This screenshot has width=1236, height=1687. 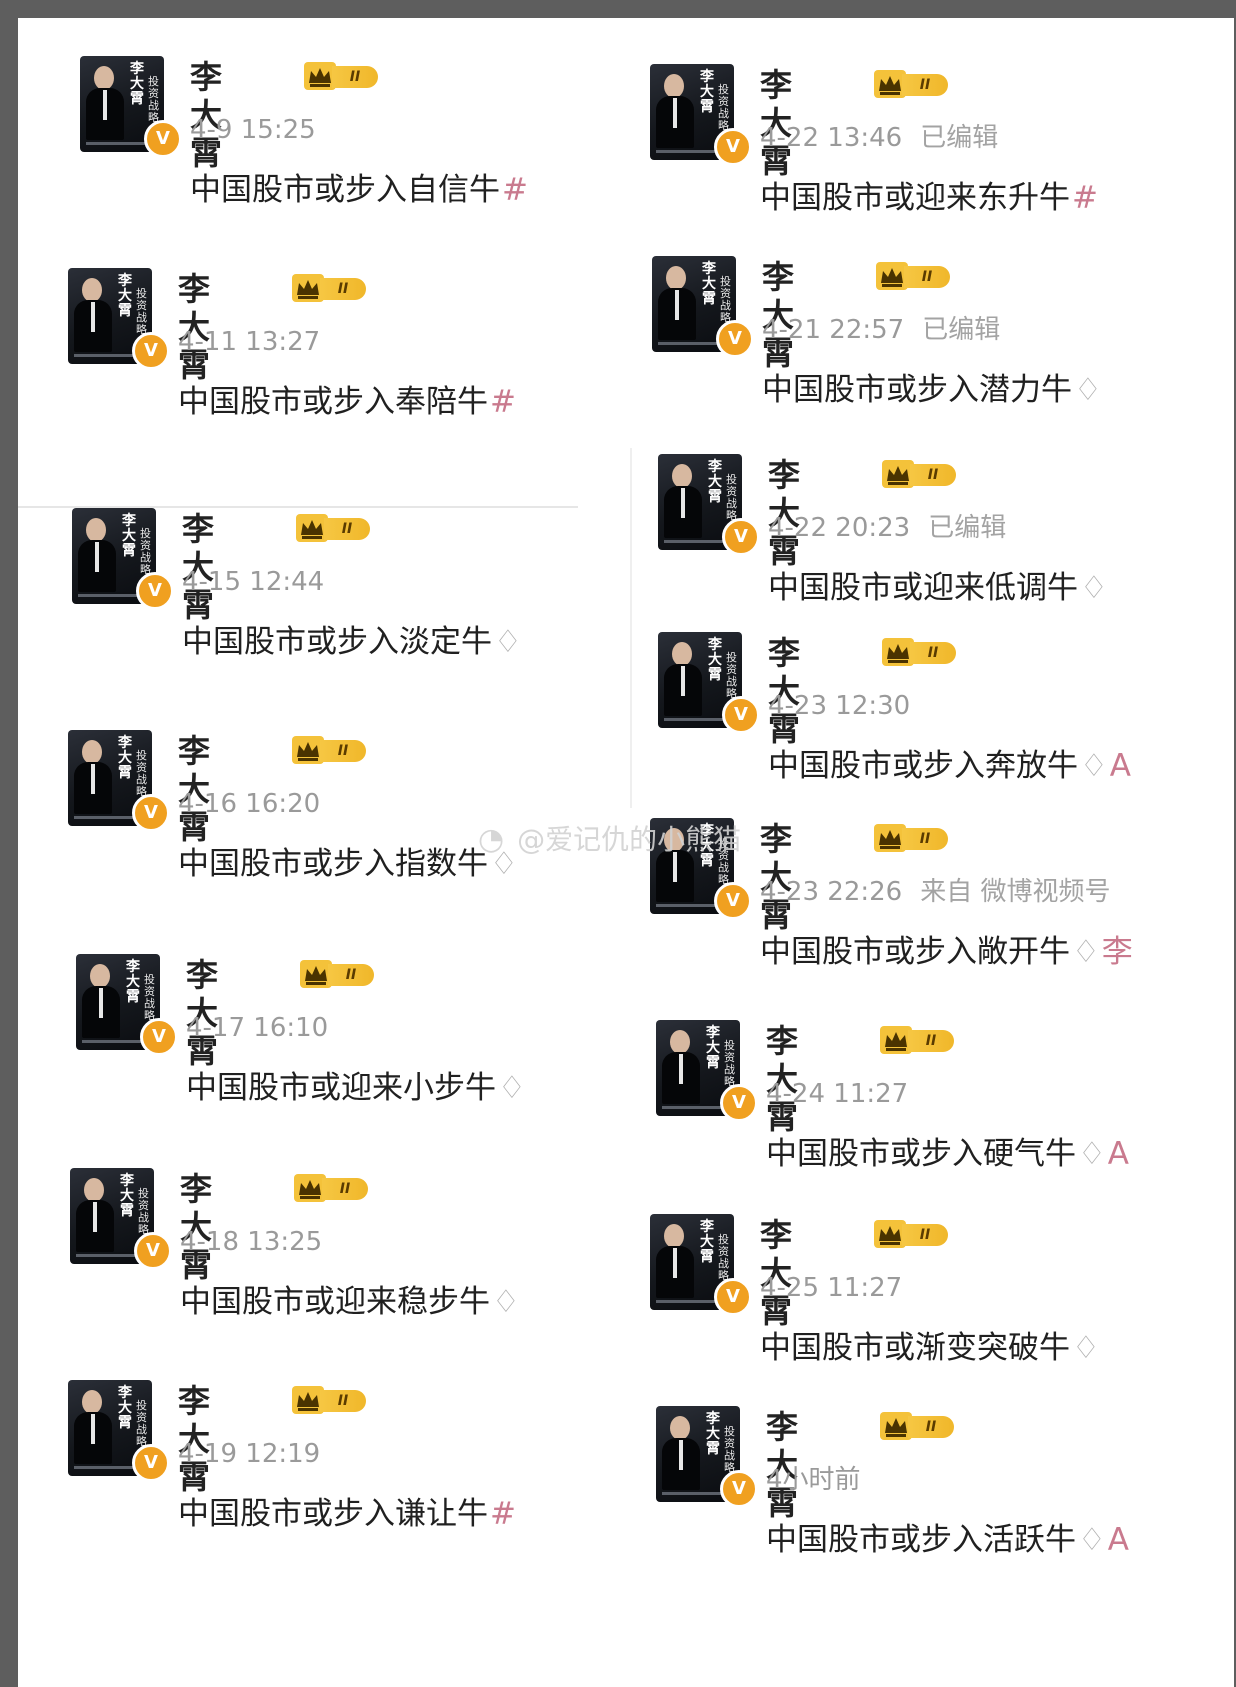 I want to click on post-time: 4-23 22:26, so click(x=831, y=892).